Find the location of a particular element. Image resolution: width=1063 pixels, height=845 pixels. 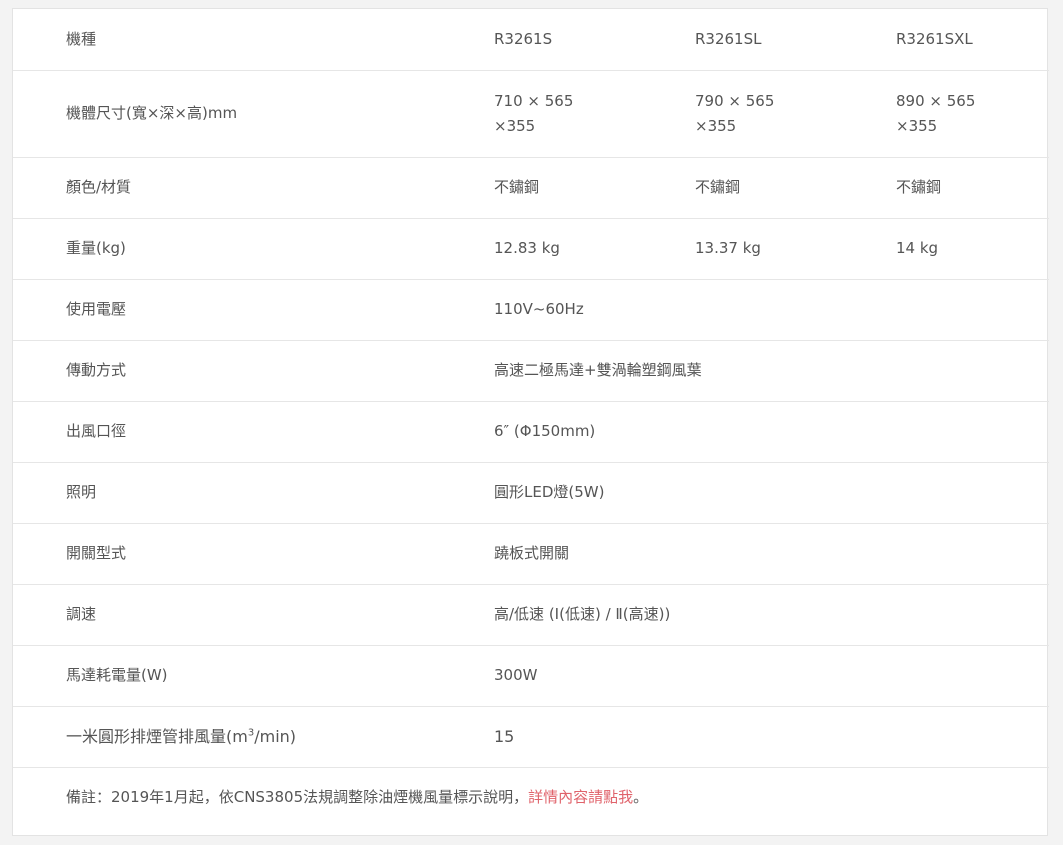

value-cell: 圓形LED燈(5W) is located at coordinates (771, 493).